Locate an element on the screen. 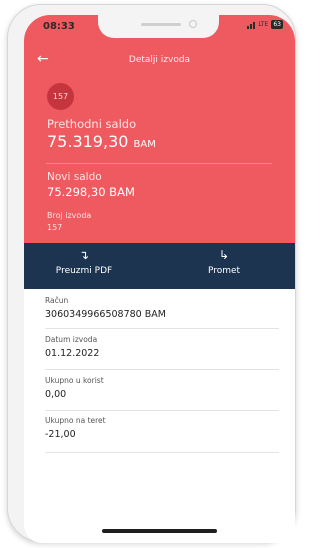  previous-balance-label: Prethodni saldo is located at coordinates (92, 124).